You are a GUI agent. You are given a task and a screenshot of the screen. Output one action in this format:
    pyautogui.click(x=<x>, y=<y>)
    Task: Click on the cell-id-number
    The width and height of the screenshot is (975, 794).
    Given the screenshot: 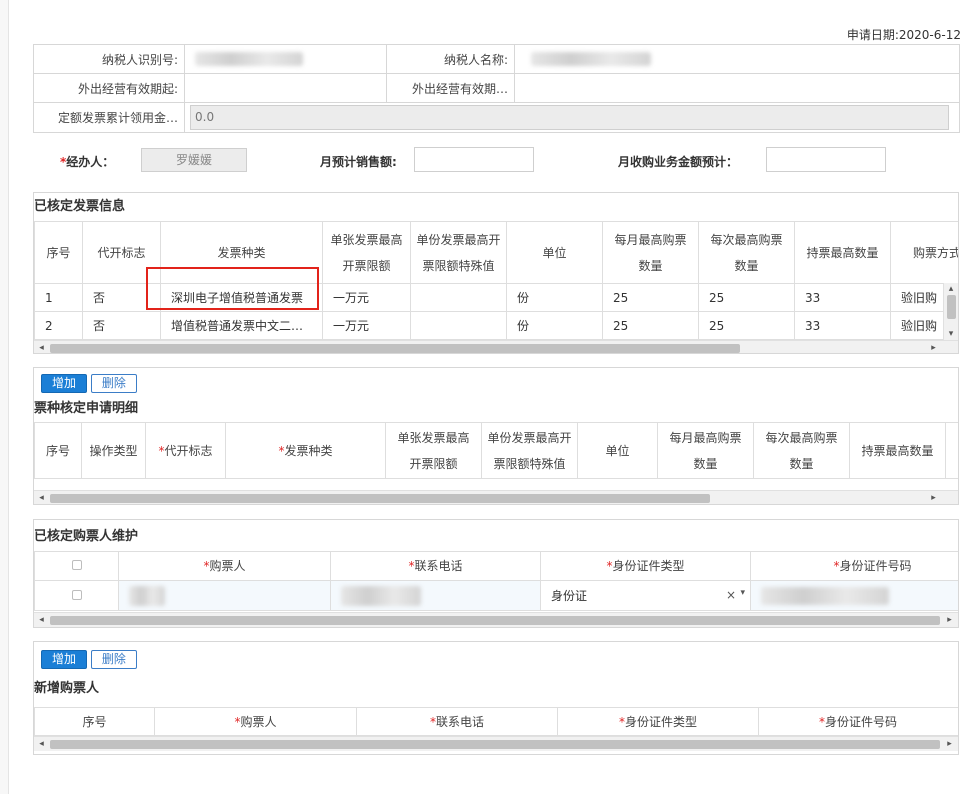 What is the action you would take?
    pyautogui.click(x=854, y=595)
    